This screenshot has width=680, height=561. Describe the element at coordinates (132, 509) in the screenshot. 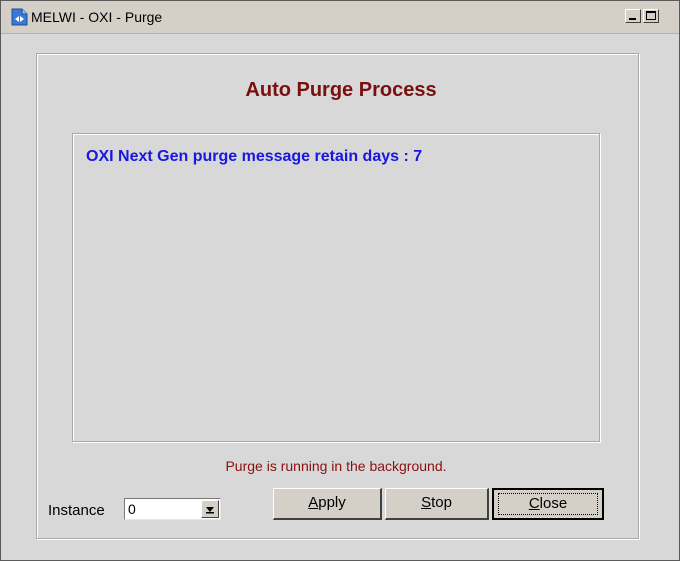

I see `instance-value: 0` at that location.